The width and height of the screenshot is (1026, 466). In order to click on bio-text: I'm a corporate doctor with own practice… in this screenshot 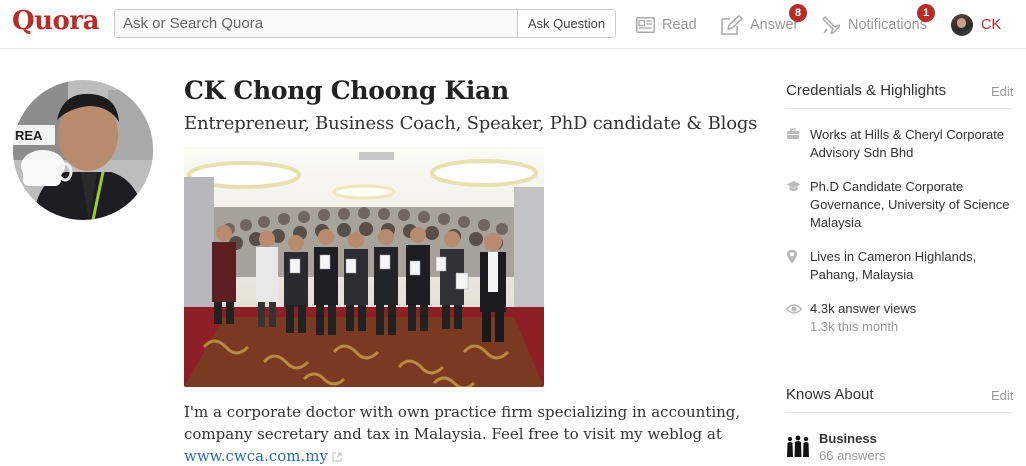, I will do `click(462, 423)`.